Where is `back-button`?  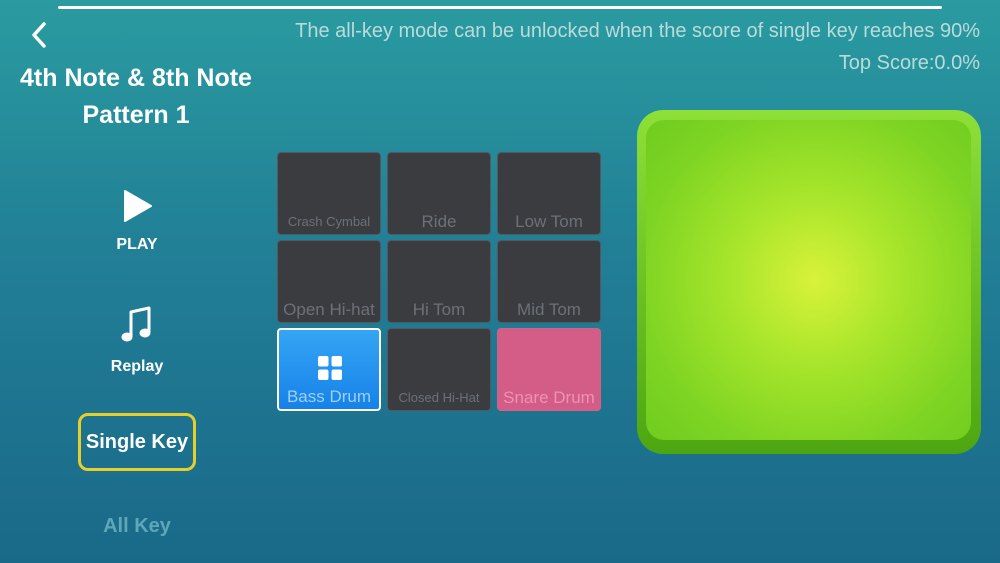
back-button is located at coordinates (39, 35).